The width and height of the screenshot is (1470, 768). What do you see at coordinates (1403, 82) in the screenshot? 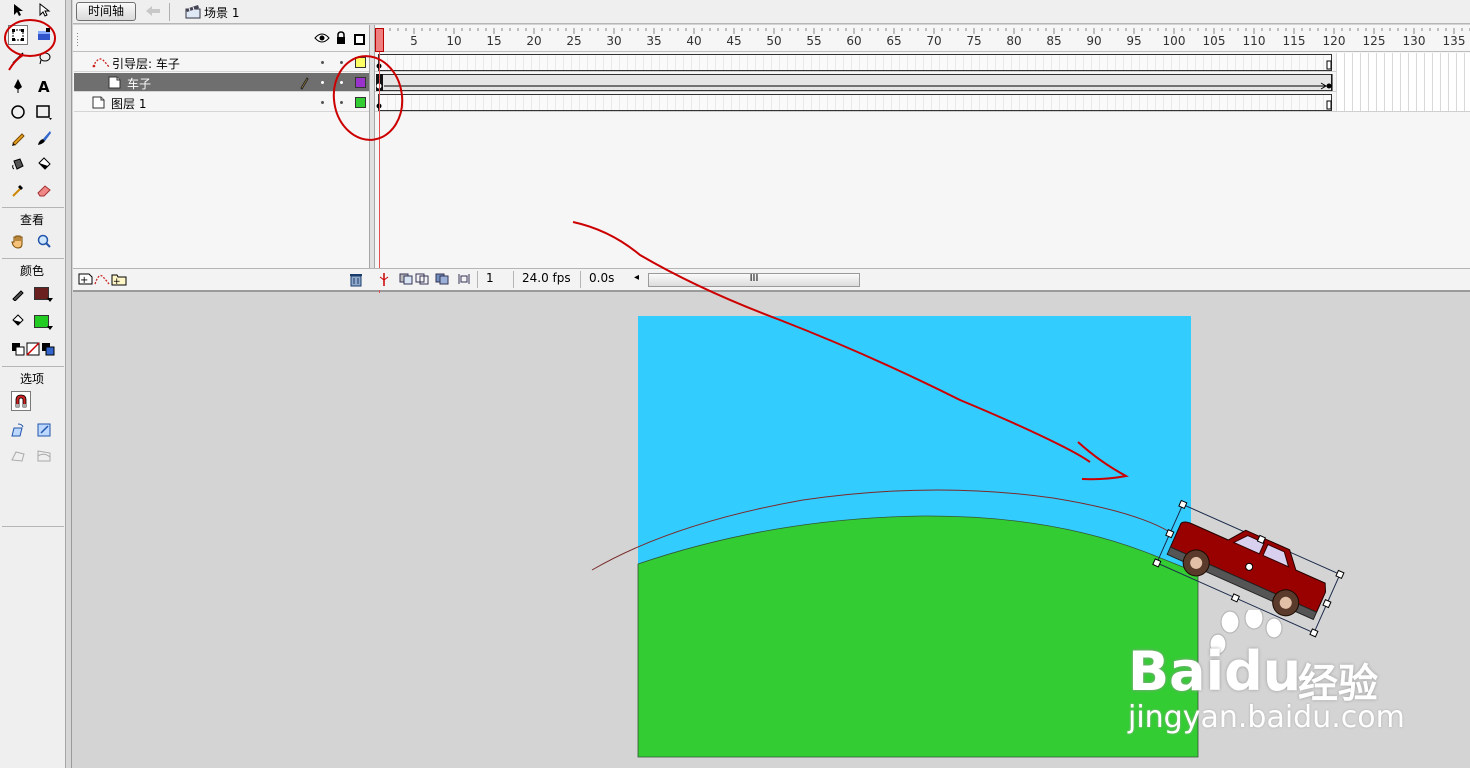
I see `empty-frame-grid` at bounding box center [1403, 82].